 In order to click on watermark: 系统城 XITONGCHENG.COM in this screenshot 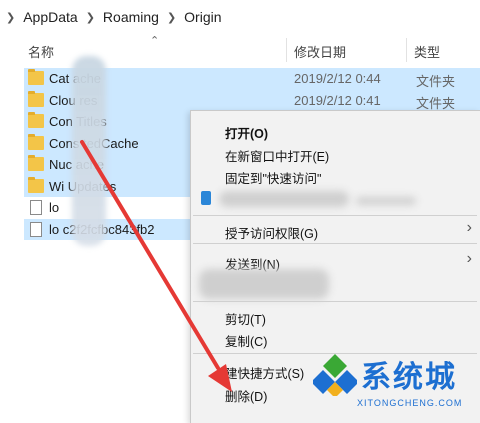, I will do `click(392, 383)`.